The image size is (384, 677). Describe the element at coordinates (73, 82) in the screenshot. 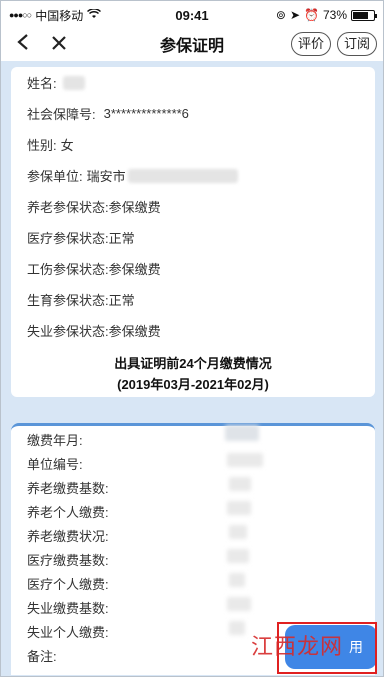

I see `name-redacted` at that location.